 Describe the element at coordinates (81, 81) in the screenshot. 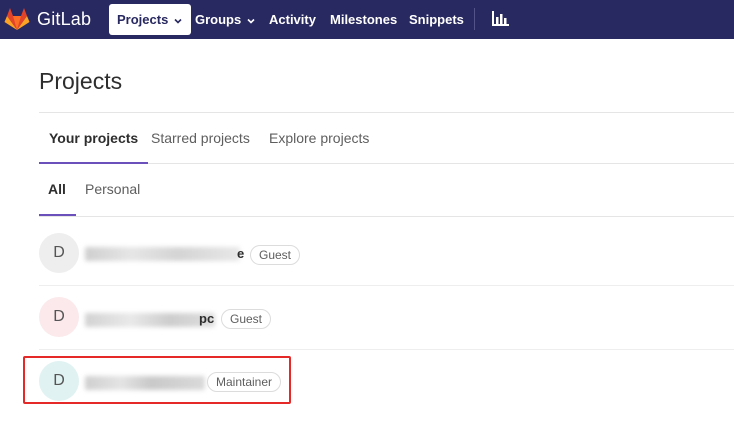

I see `page-title: Projects` at that location.